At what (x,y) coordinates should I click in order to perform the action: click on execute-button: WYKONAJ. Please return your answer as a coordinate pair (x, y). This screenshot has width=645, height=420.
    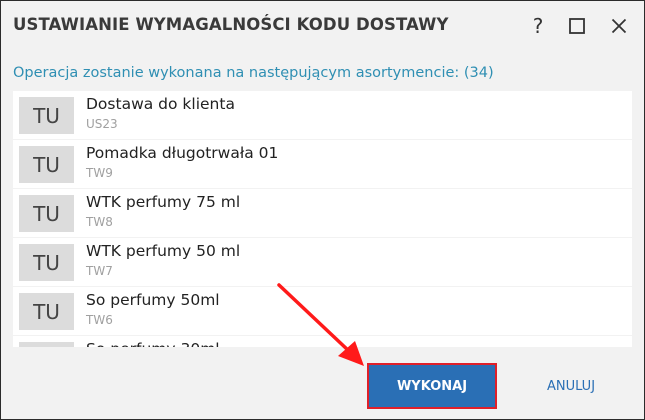
    Looking at the image, I should click on (432, 386).